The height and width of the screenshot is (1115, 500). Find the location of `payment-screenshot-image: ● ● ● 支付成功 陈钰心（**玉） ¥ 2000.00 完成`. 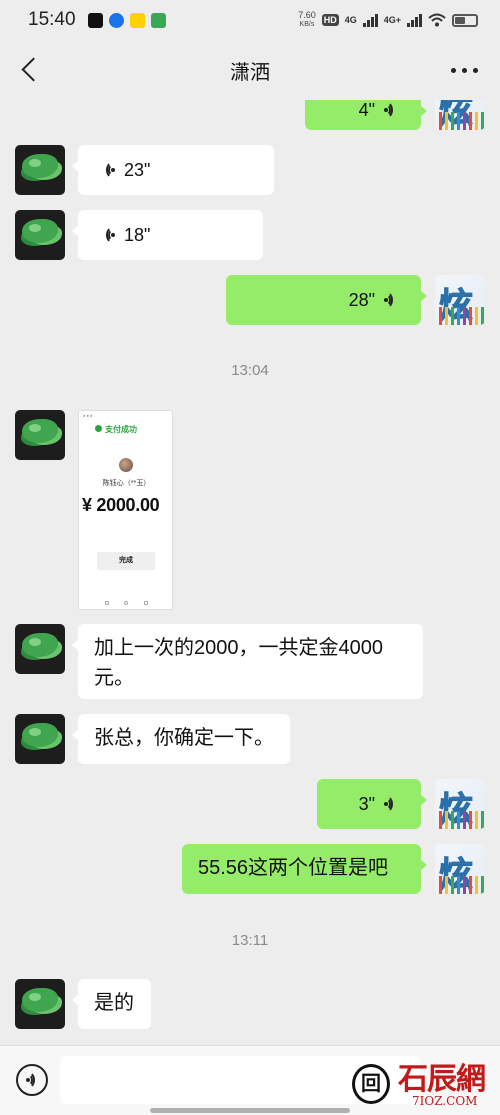

payment-screenshot-image: ● ● ● 支付成功 陈钰心（**玉） ¥ 2000.00 完成 is located at coordinates (125, 510).